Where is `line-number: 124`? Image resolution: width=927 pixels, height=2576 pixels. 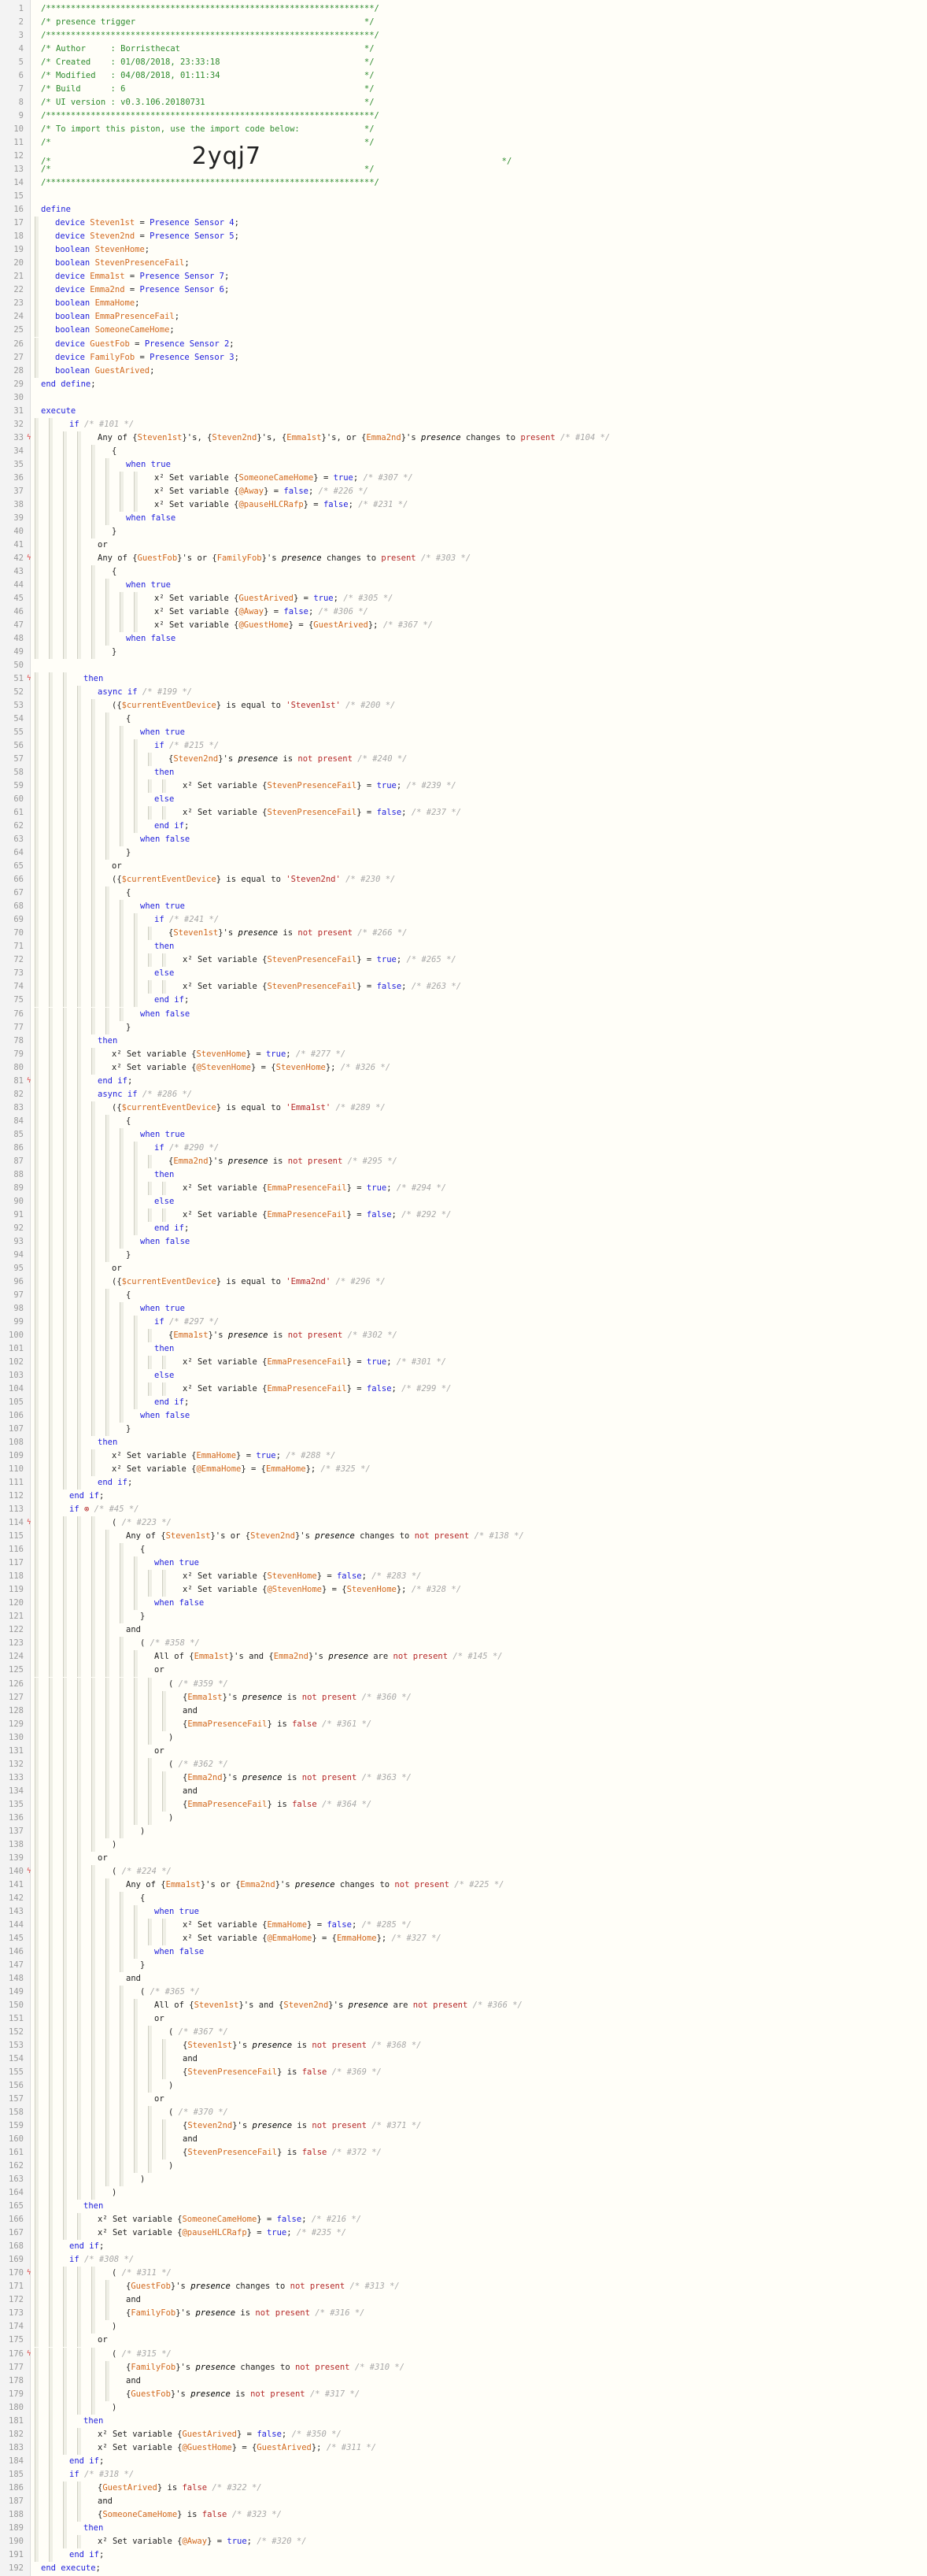 line-number: 124 is located at coordinates (17, 1657).